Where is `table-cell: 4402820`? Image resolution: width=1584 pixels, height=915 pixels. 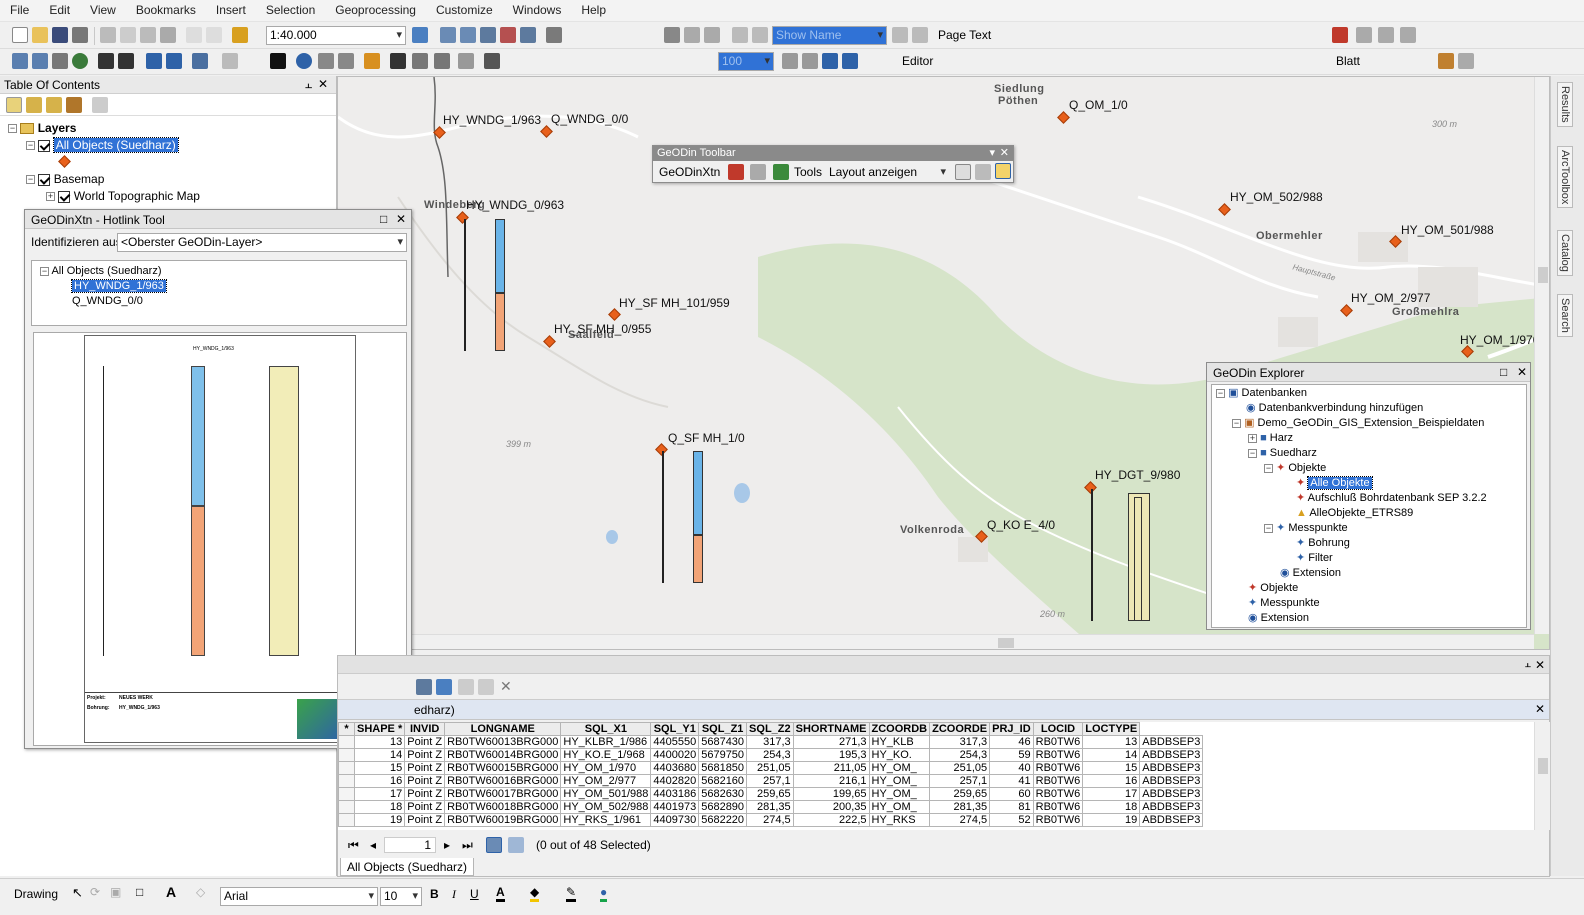 table-cell: 4402820 is located at coordinates (675, 781).